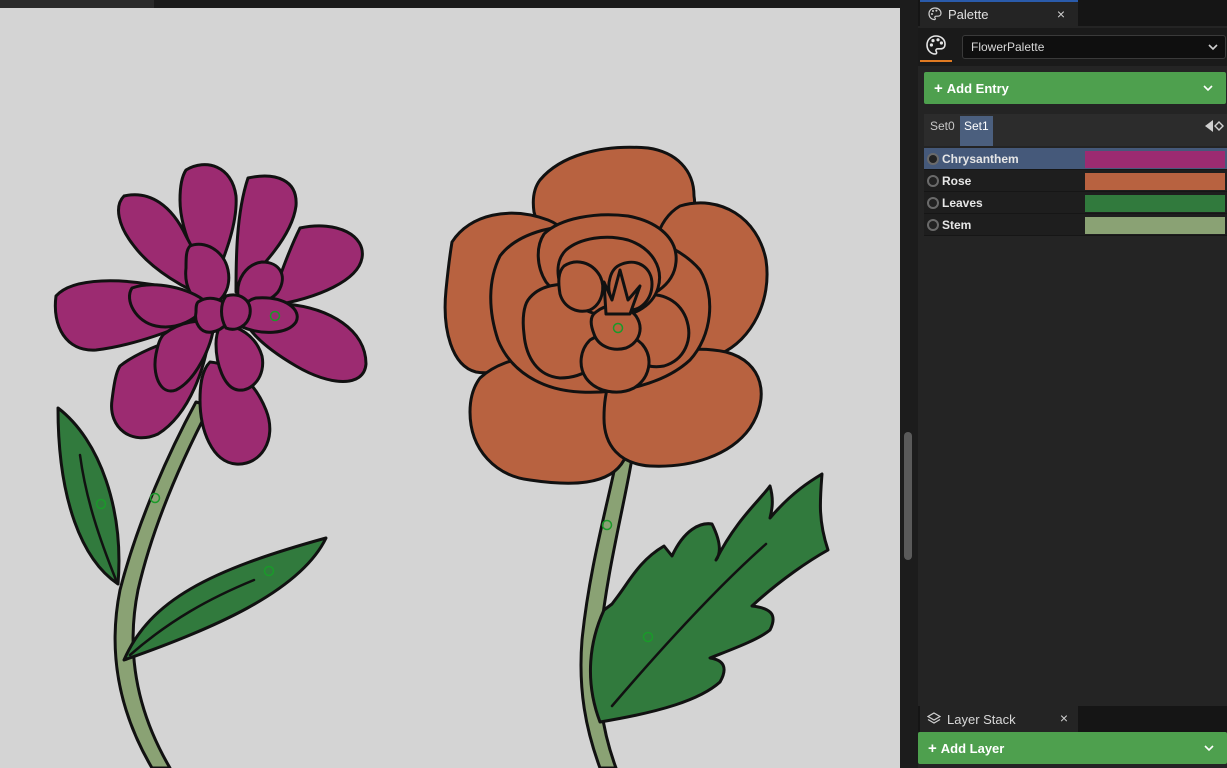  I want to click on palette-tab-label: Palette, so click(968, 14).